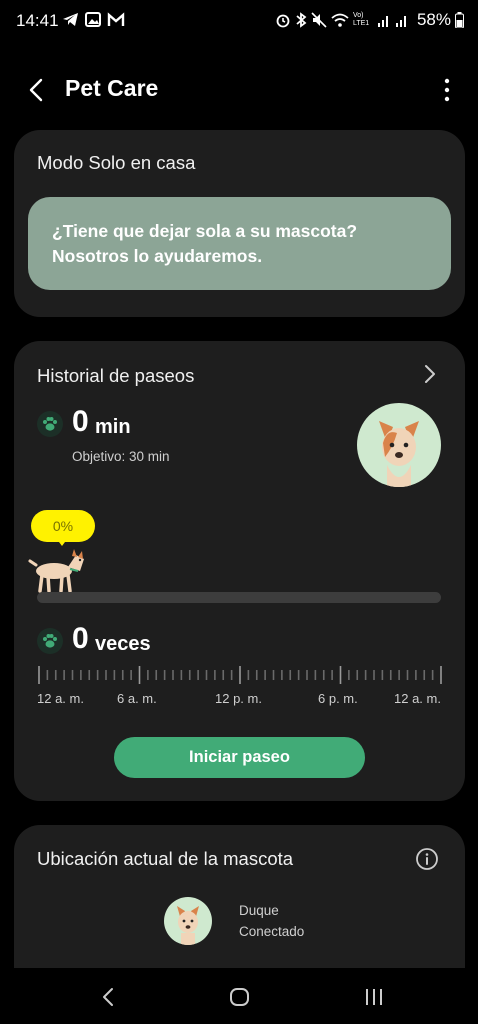 The height and width of the screenshot is (1024, 478). What do you see at coordinates (361, 19) in the screenshot?
I see `network-label: Vo) LTE1` at bounding box center [361, 19].